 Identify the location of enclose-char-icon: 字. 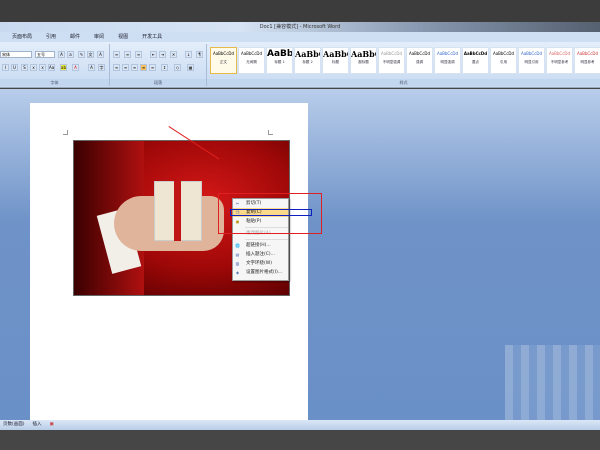
(101, 67).